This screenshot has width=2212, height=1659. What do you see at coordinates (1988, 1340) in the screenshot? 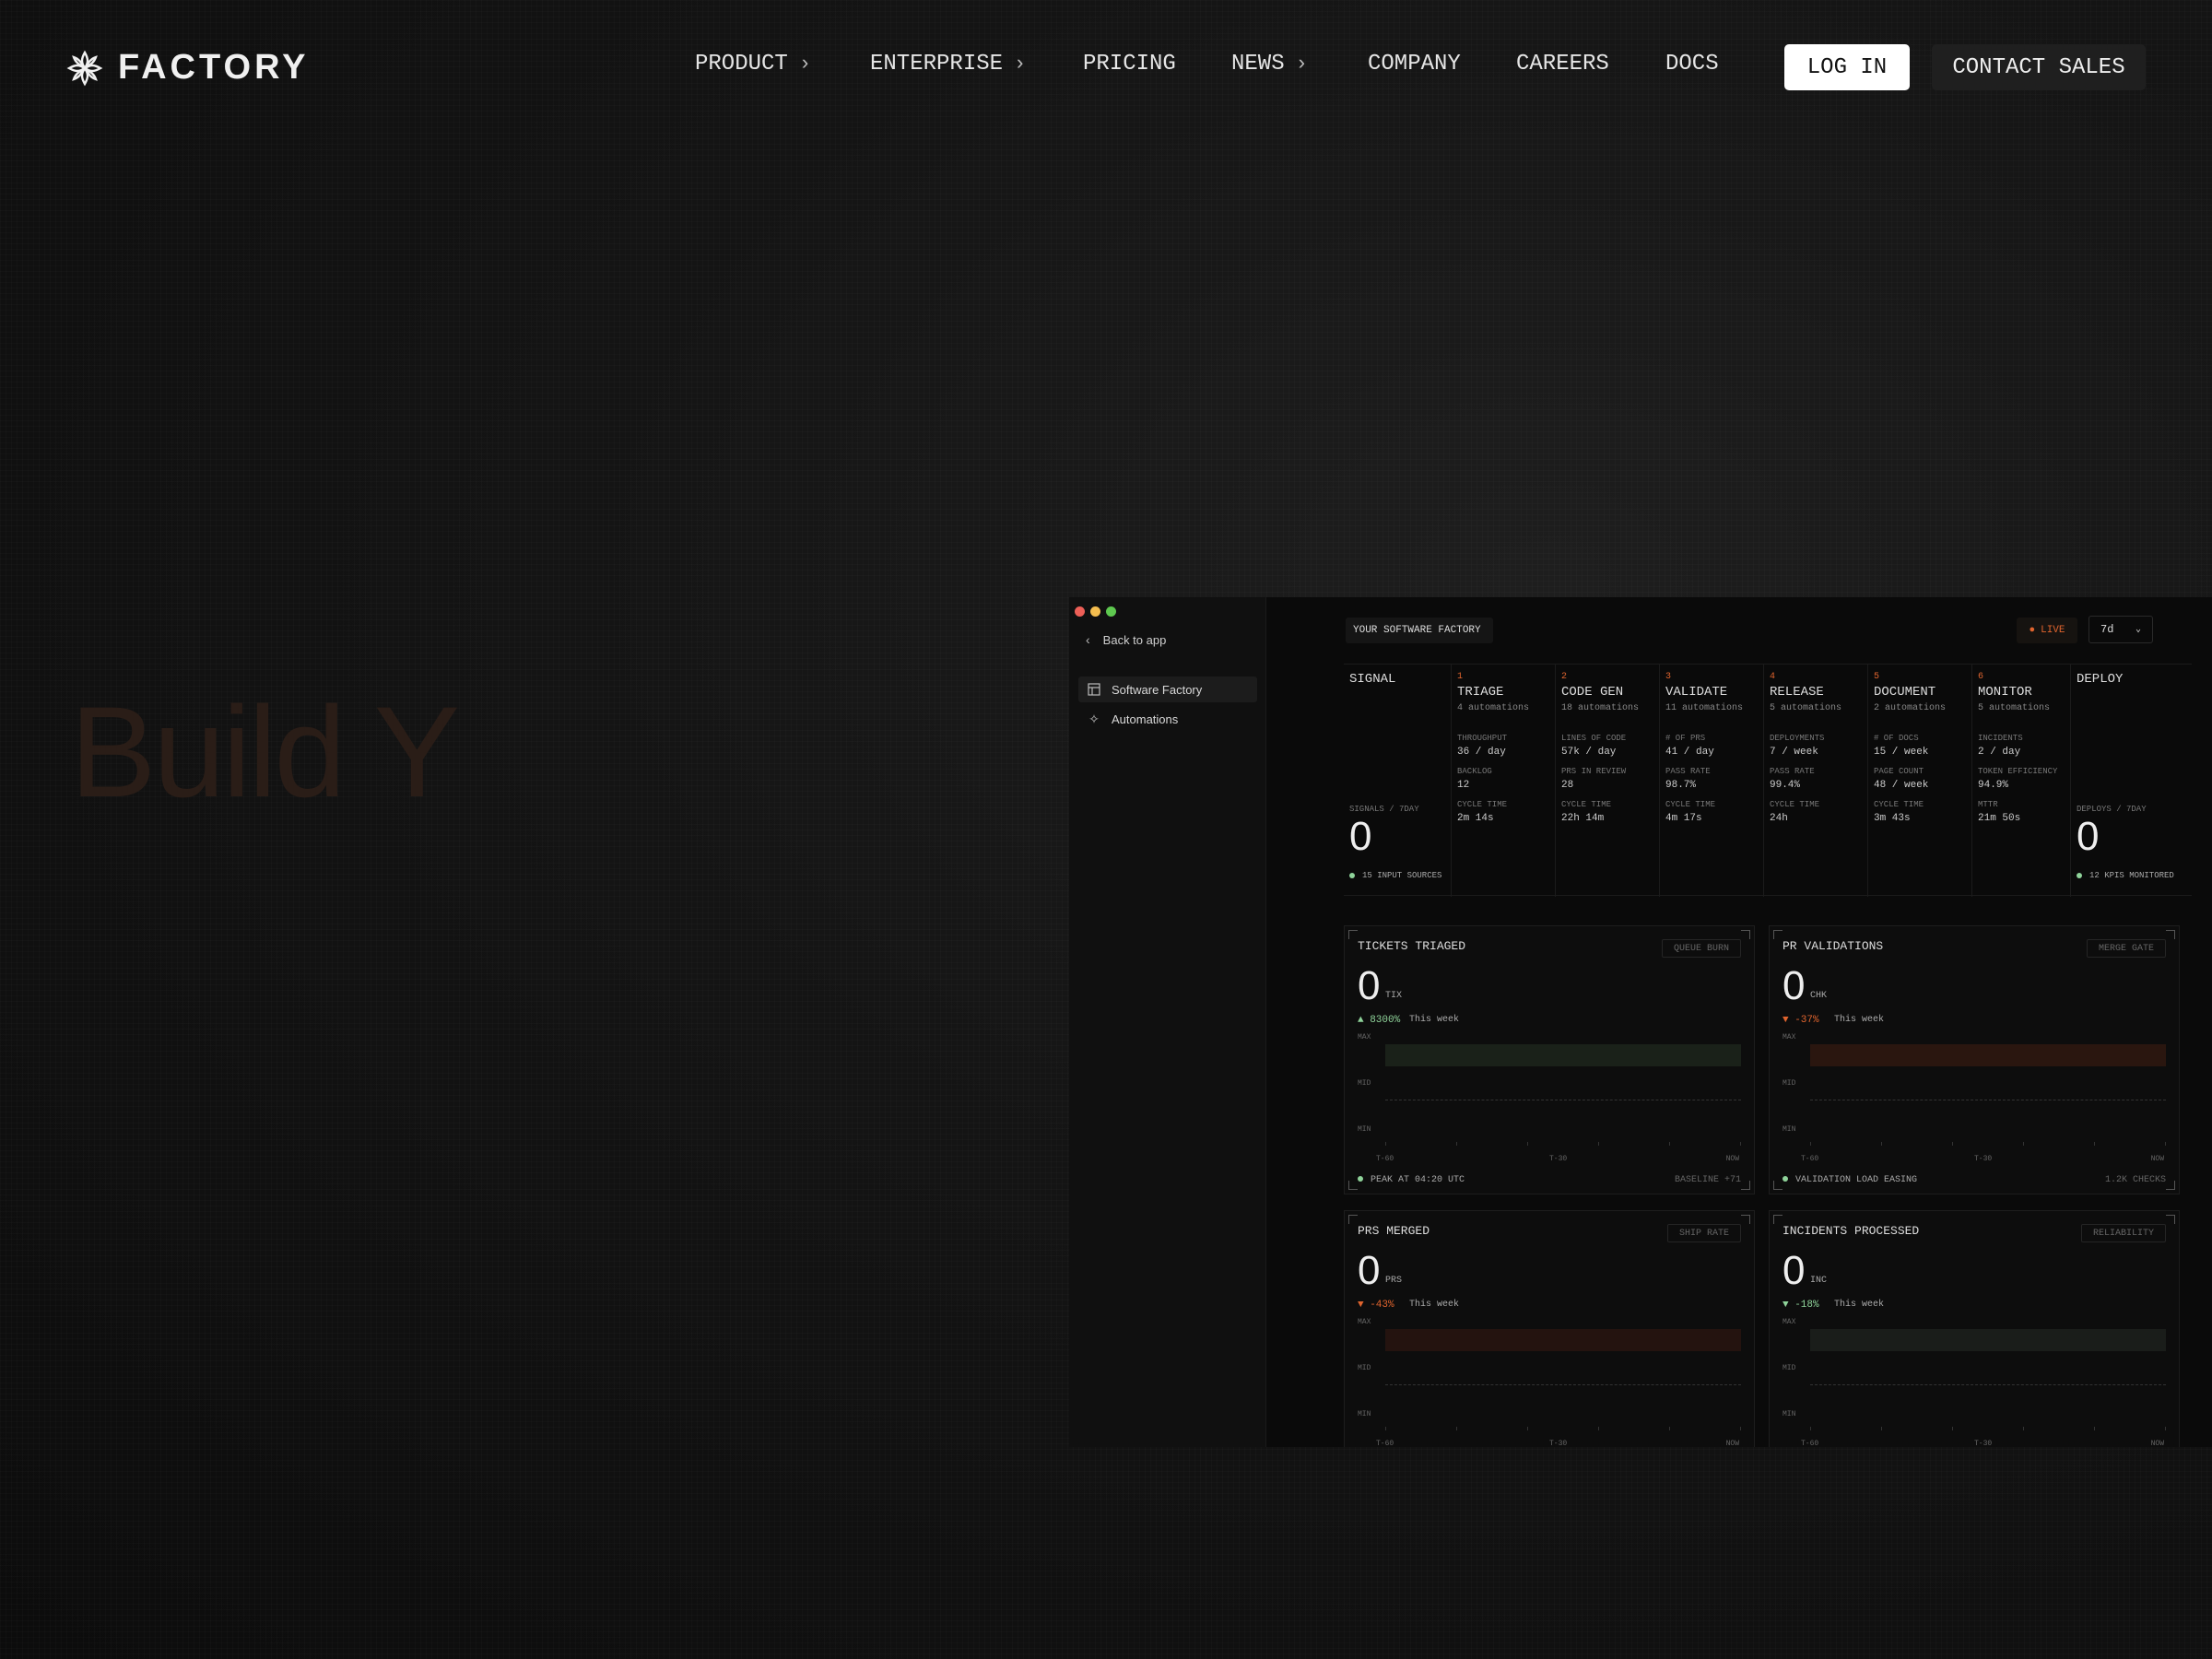
I see `chart-band` at bounding box center [1988, 1340].